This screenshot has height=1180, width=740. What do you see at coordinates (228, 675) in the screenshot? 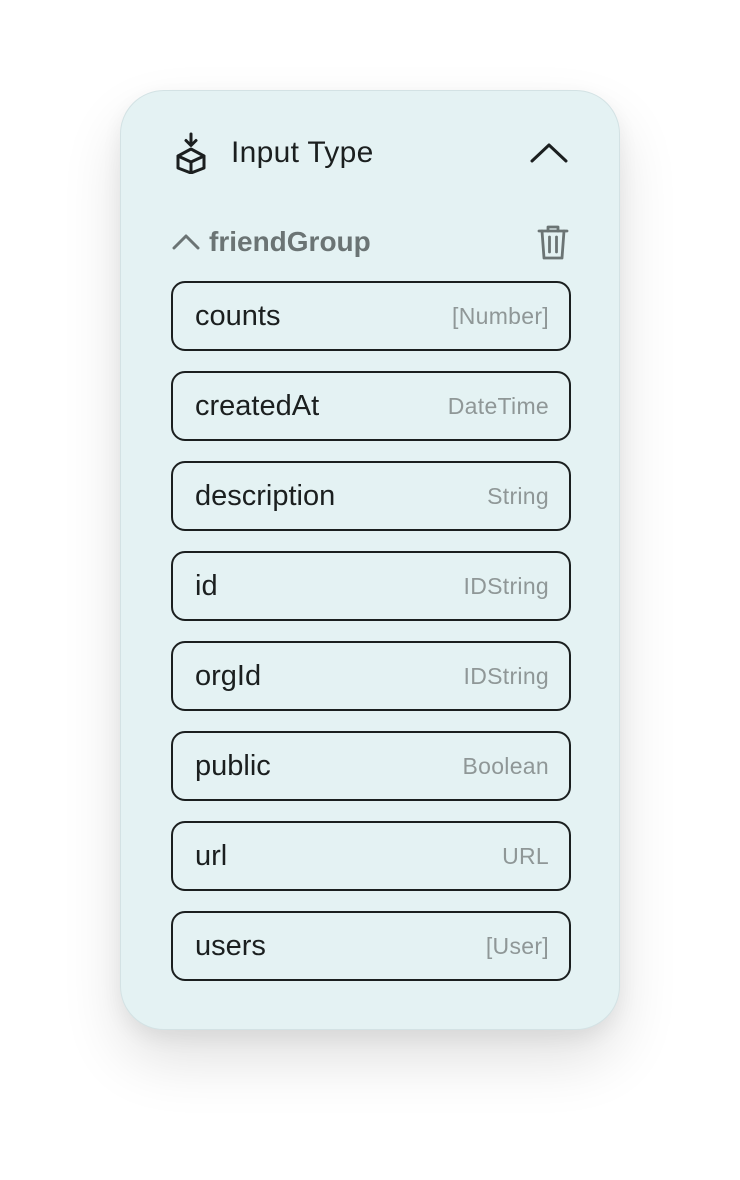
I see `field-name: orgId` at bounding box center [228, 675].